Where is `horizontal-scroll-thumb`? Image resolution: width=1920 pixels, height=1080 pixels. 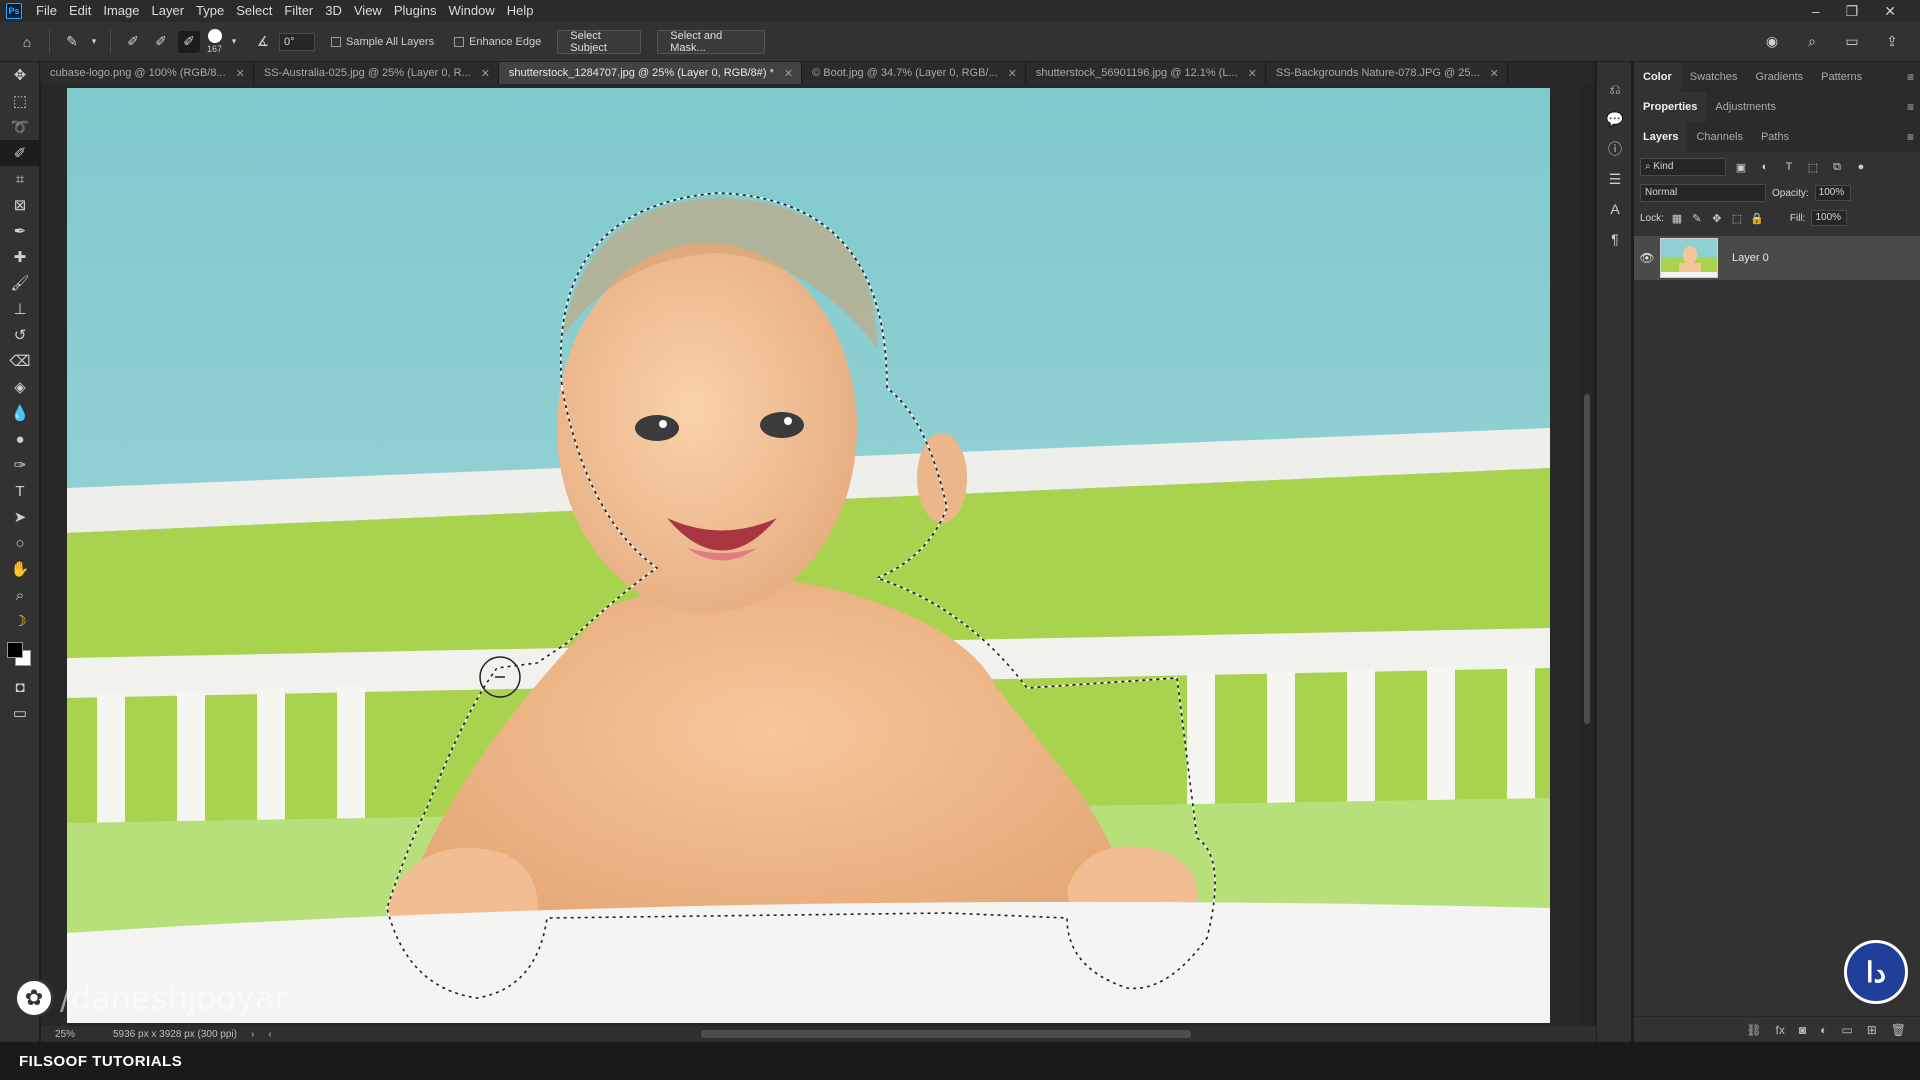 horizontal-scroll-thumb is located at coordinates (946, 1034).